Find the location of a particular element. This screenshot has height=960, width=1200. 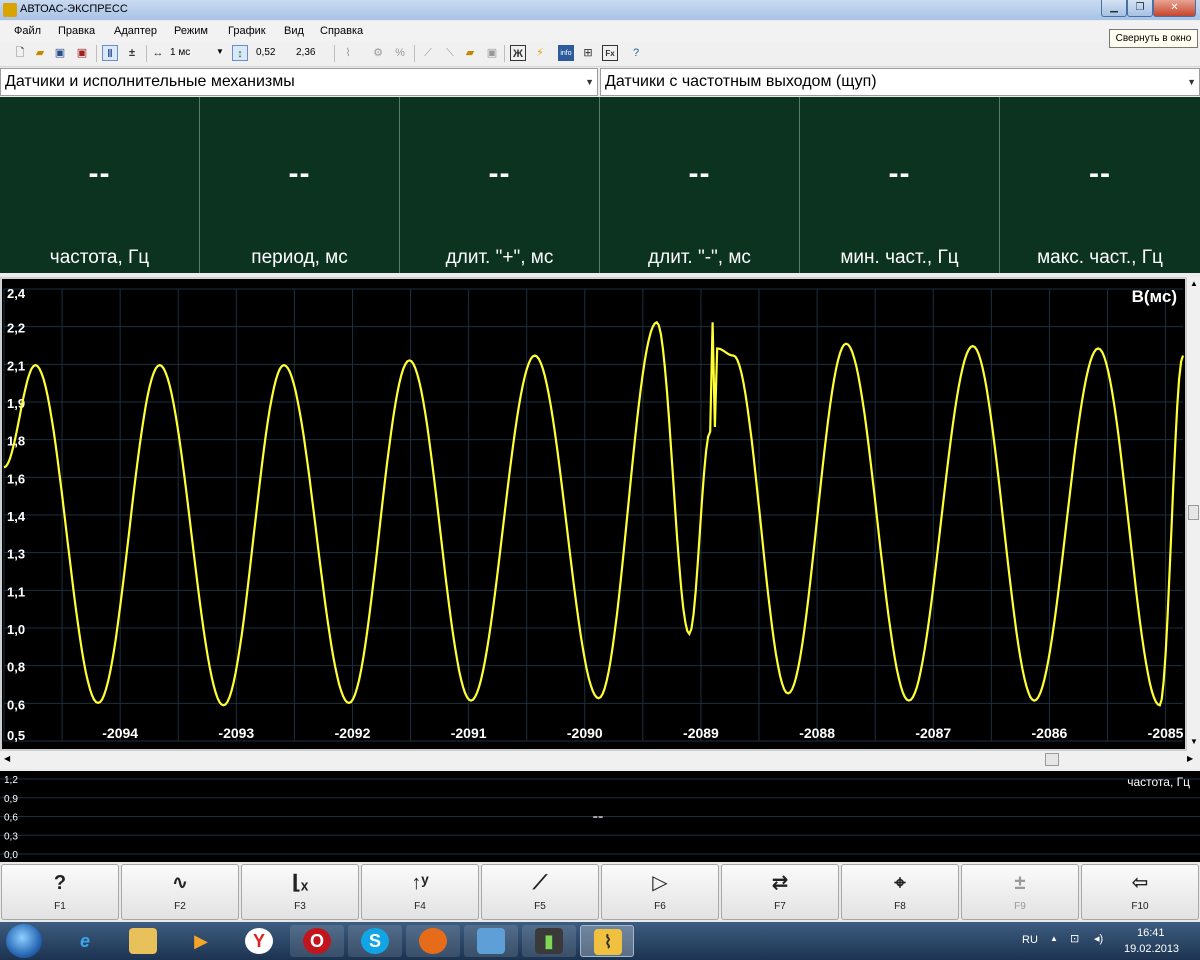

y-tick-label: 2,1 is located at coordinates (16, 365).